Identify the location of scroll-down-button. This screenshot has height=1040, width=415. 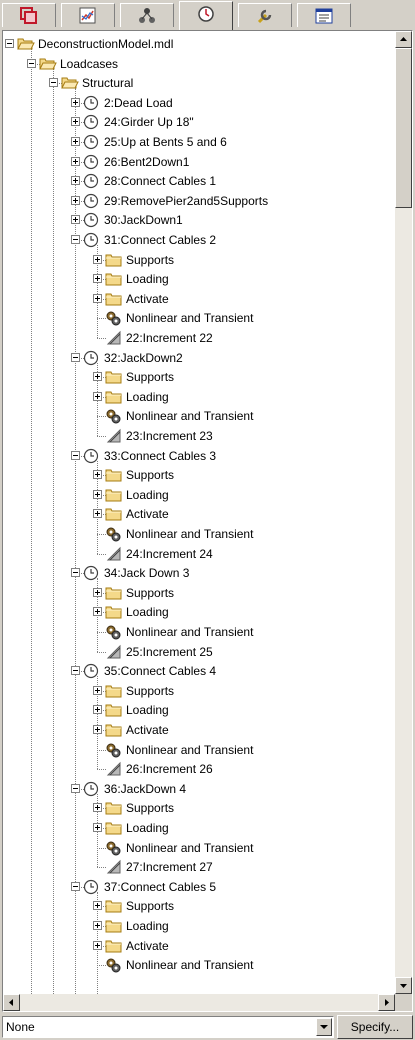
(403, 985).